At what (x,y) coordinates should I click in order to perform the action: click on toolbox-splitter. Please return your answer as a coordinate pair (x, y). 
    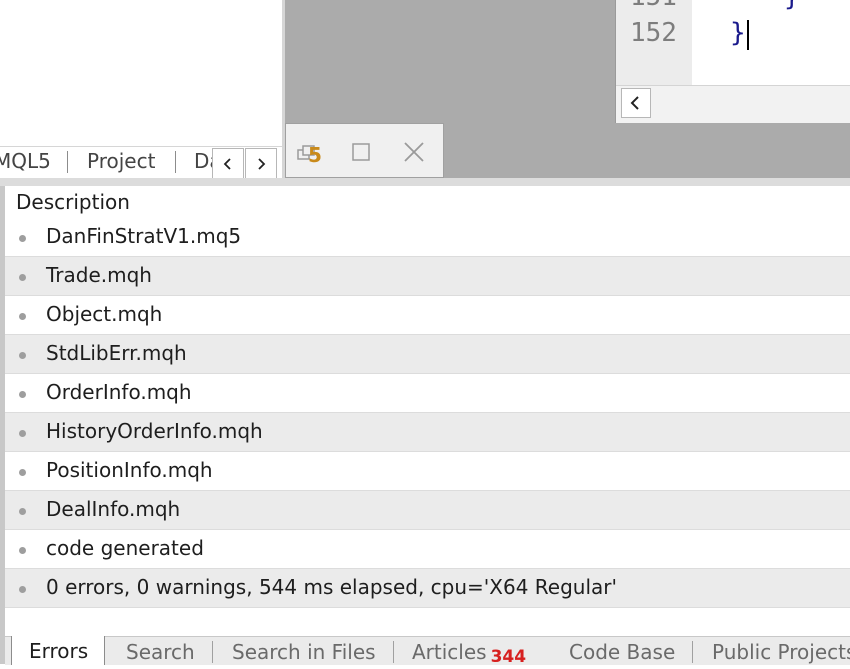
    Looking at the image, I should click on (425, 182).